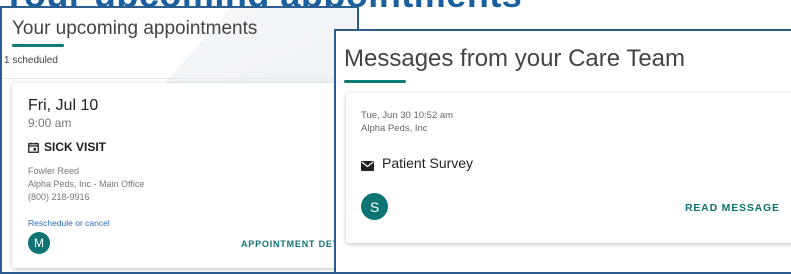 The image size is (791, 274). I want to click on envelope-icon, so click(367, 164).